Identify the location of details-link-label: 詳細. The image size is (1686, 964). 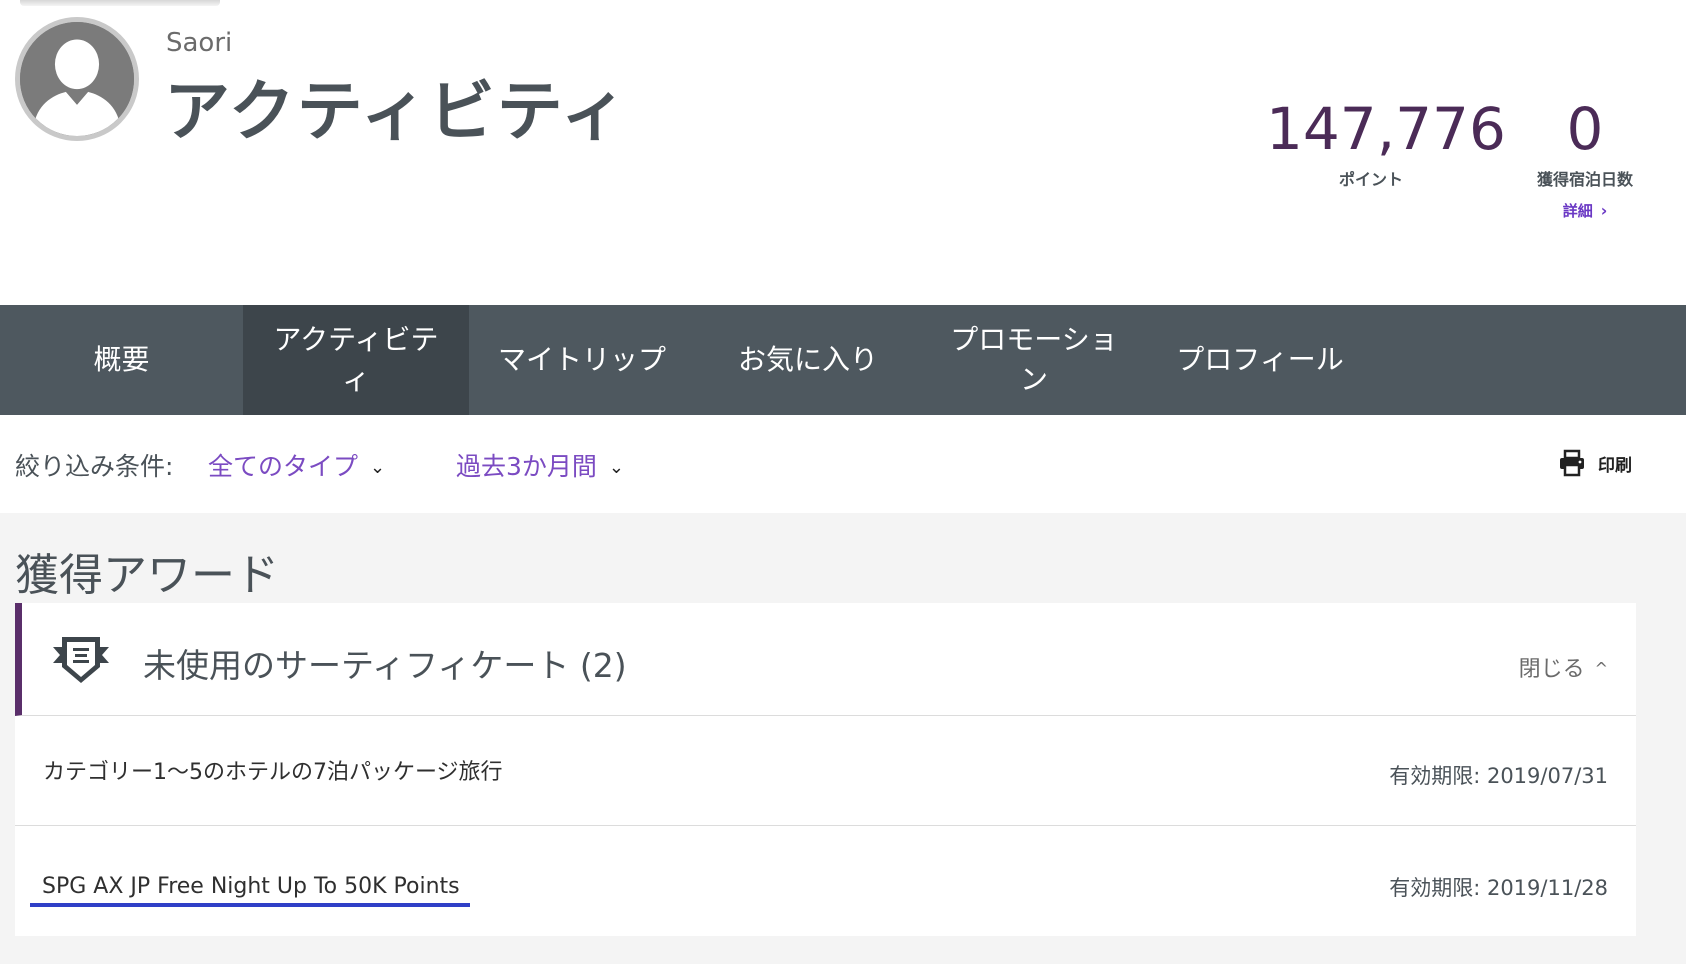
(1577, 211).